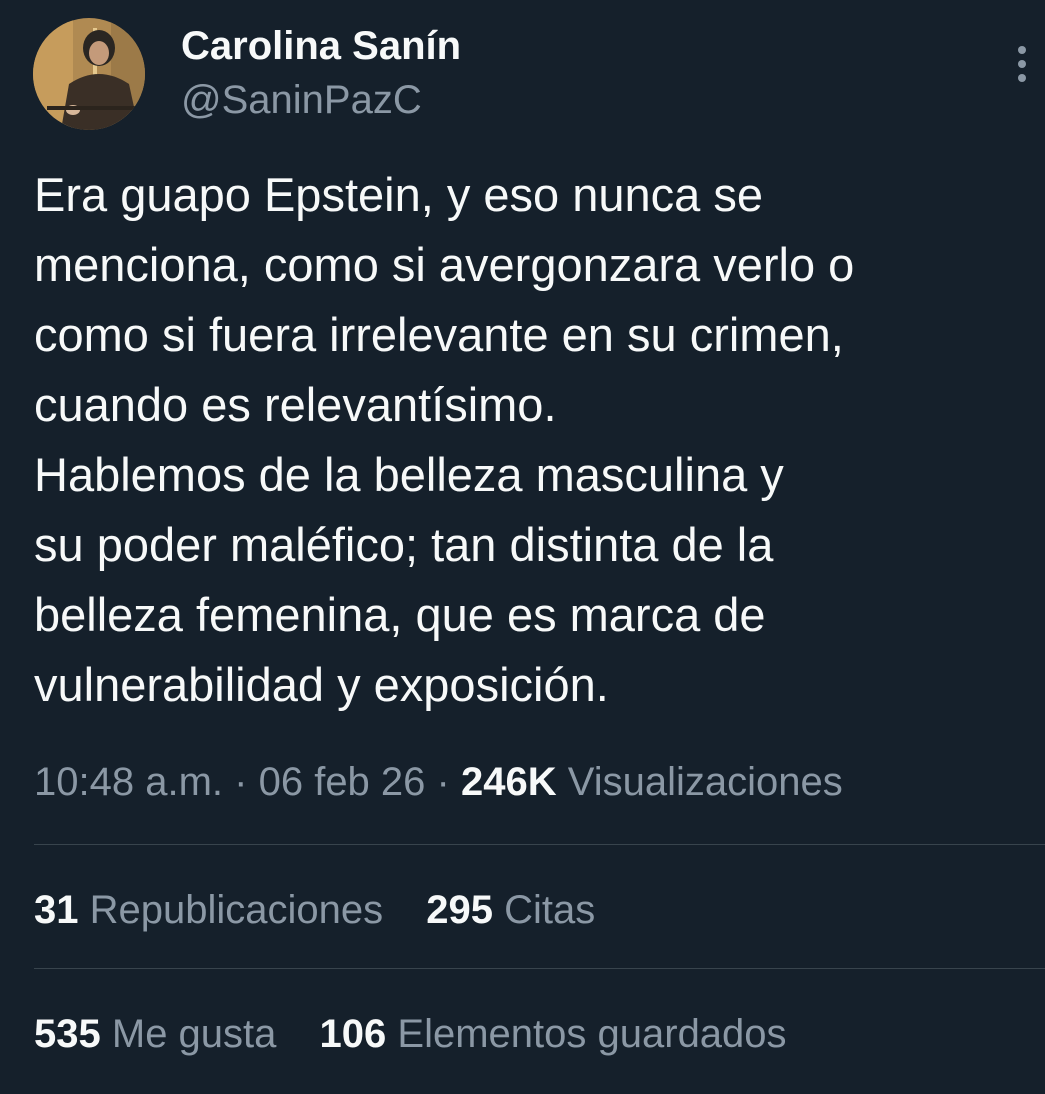 This screenshot has height=1094, width=1045. What do you see at coordinates (67, 1034) in the screenshot?
I see `likes-count: 535` at bounding box center [67, 1034].